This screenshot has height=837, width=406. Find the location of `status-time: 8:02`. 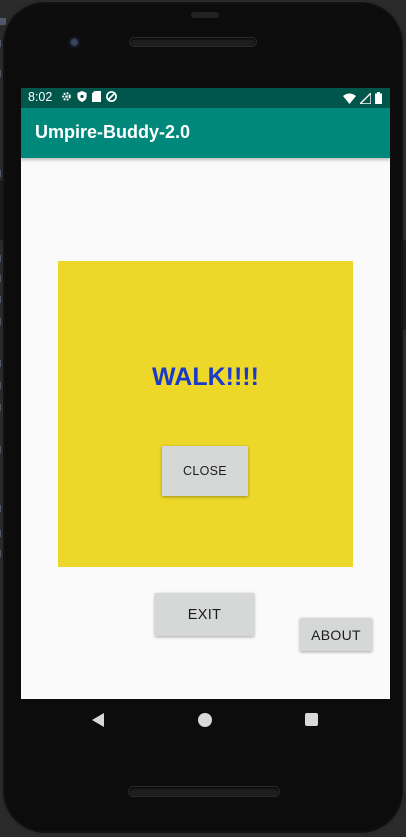

status-time: 8:02 is located at coordinates (40, 97).